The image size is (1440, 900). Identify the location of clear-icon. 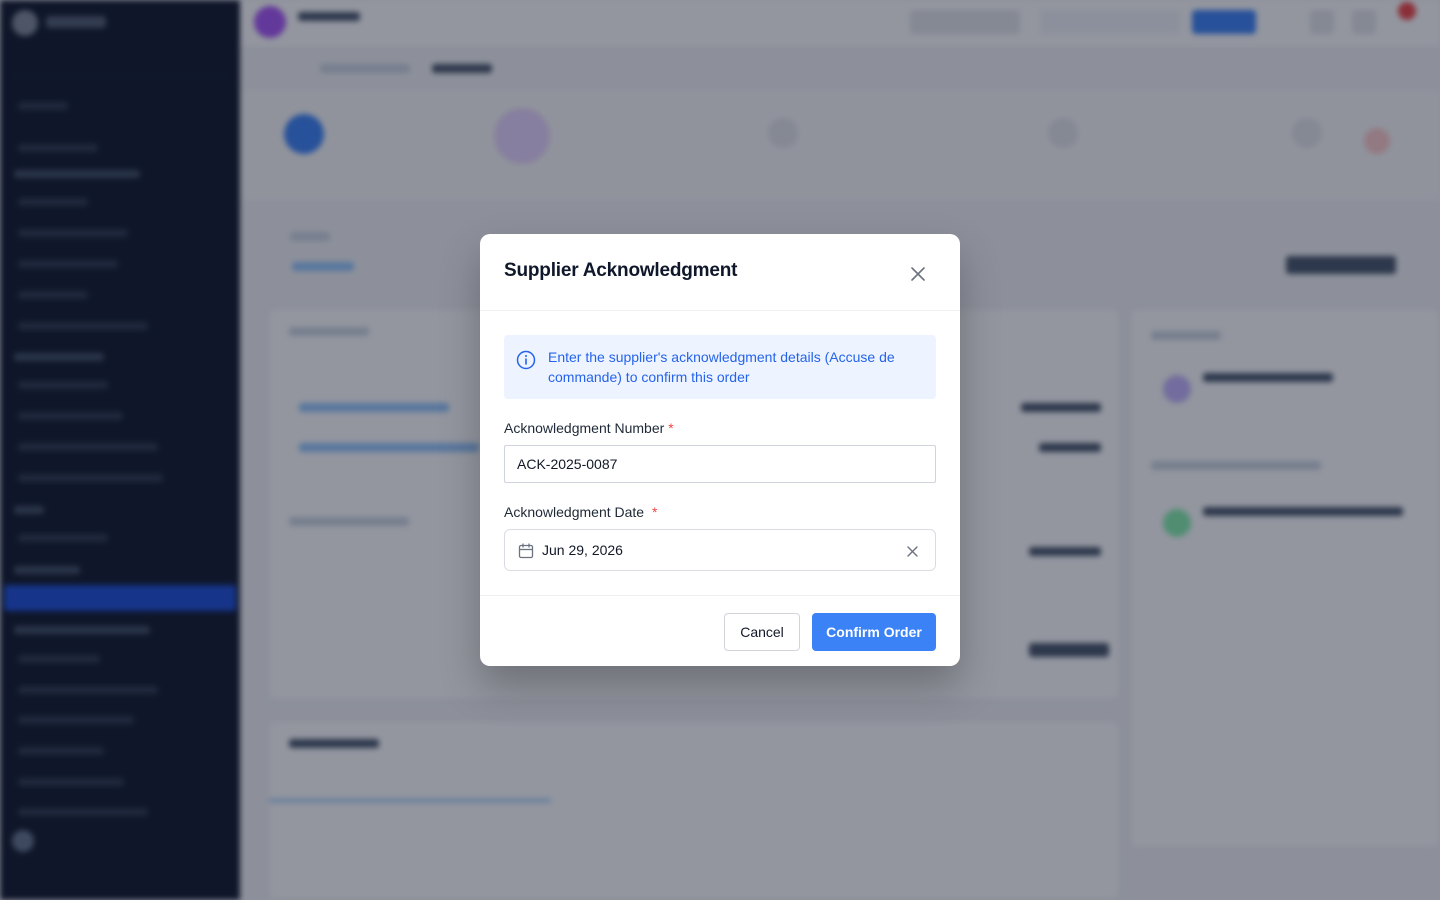
(912, 551).